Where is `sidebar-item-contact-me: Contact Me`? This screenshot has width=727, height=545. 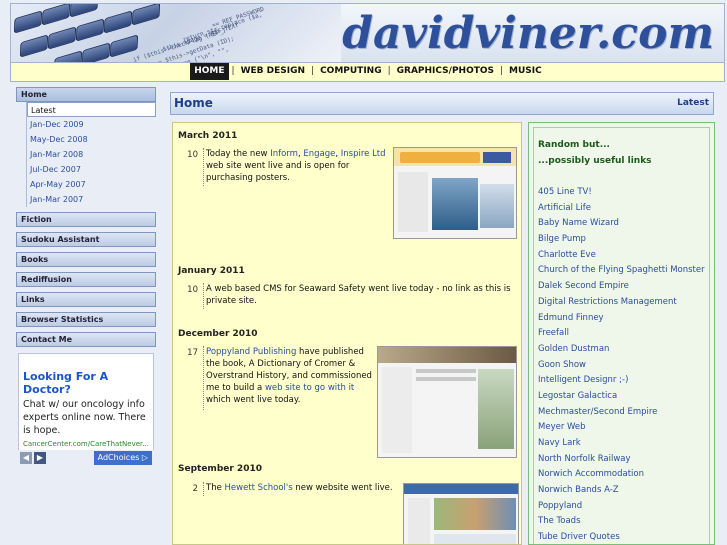
sidebar-item-contact-me: Contact Me is located at coordinates (86, 339).